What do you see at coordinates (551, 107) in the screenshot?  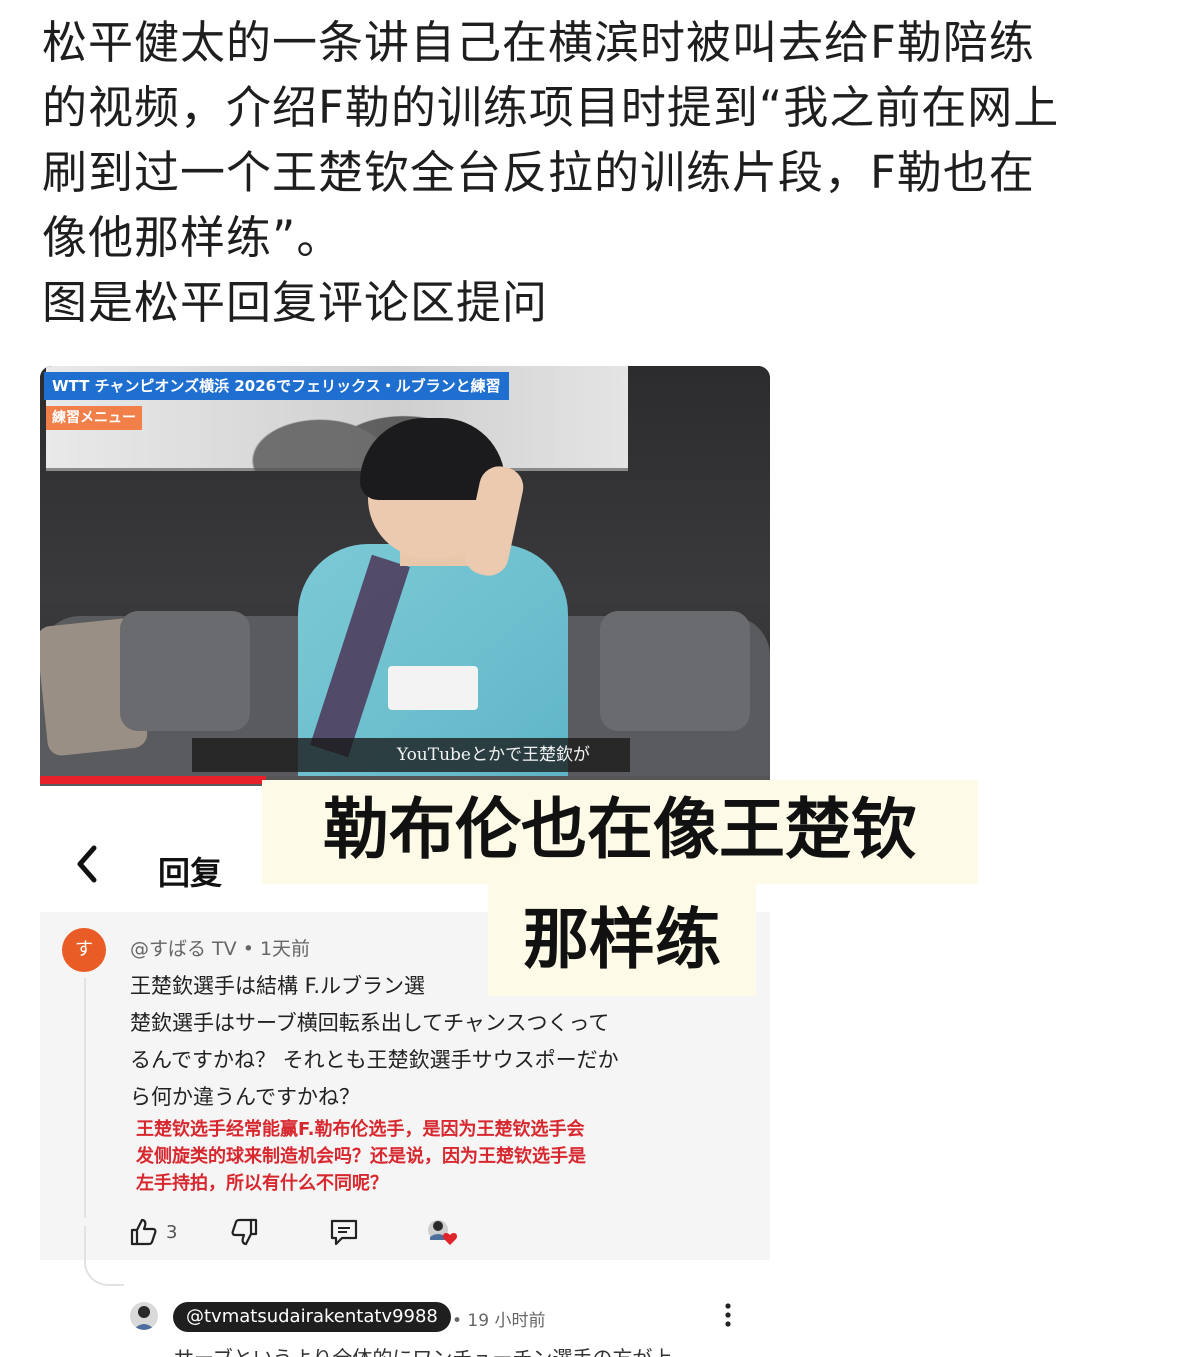 I see `post-line: 的视频，介绍F勒的训练项目时提到“我之前在网上` at bounding box center [551, 107].